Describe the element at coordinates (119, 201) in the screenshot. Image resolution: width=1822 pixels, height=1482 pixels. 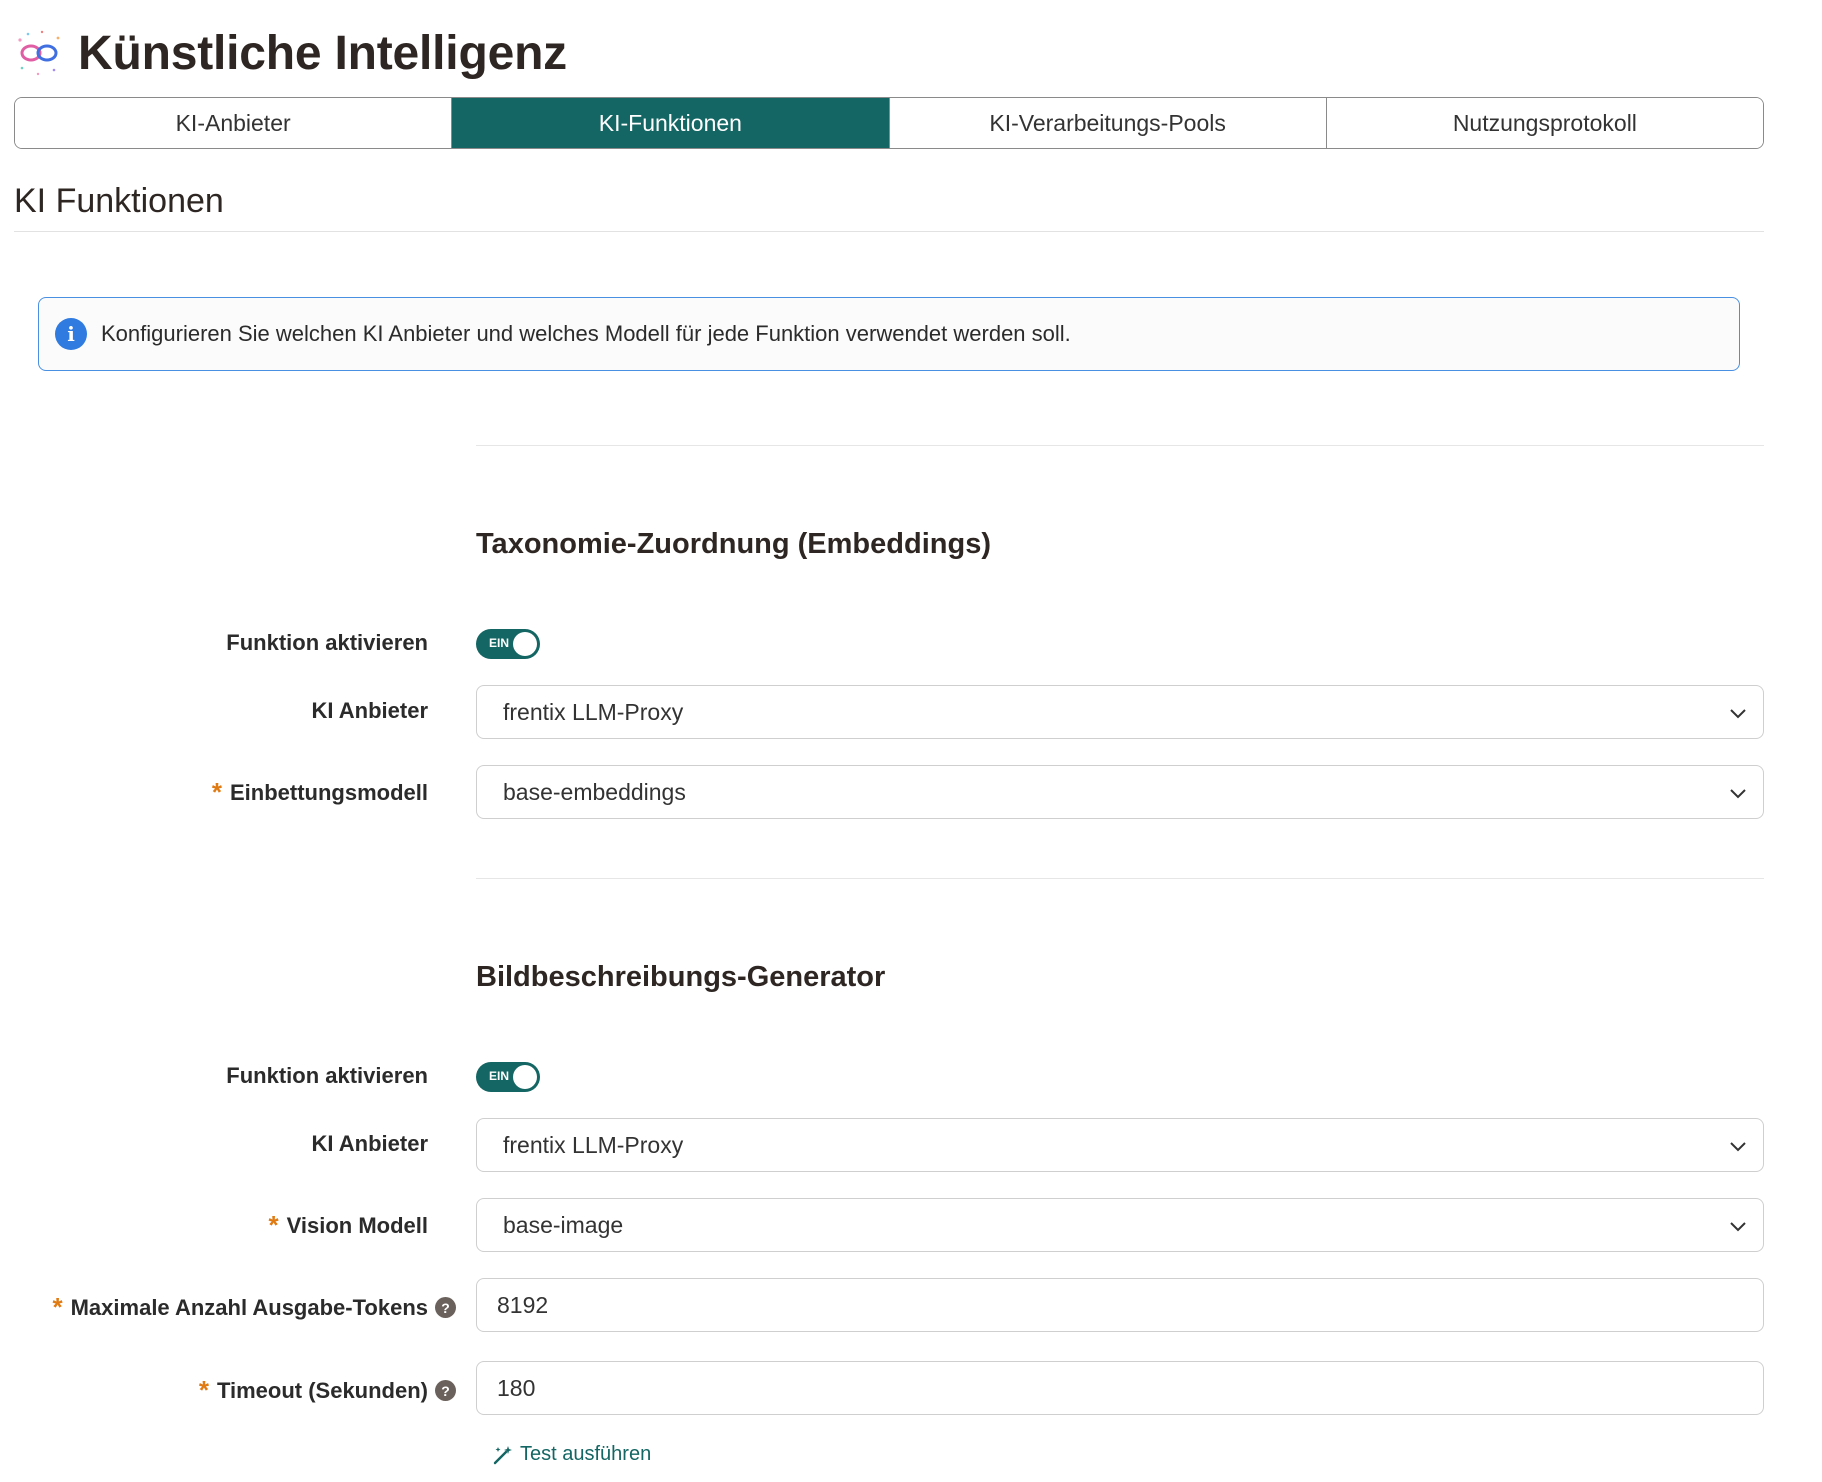
I see `section-title: KI Funktionen` at that location.